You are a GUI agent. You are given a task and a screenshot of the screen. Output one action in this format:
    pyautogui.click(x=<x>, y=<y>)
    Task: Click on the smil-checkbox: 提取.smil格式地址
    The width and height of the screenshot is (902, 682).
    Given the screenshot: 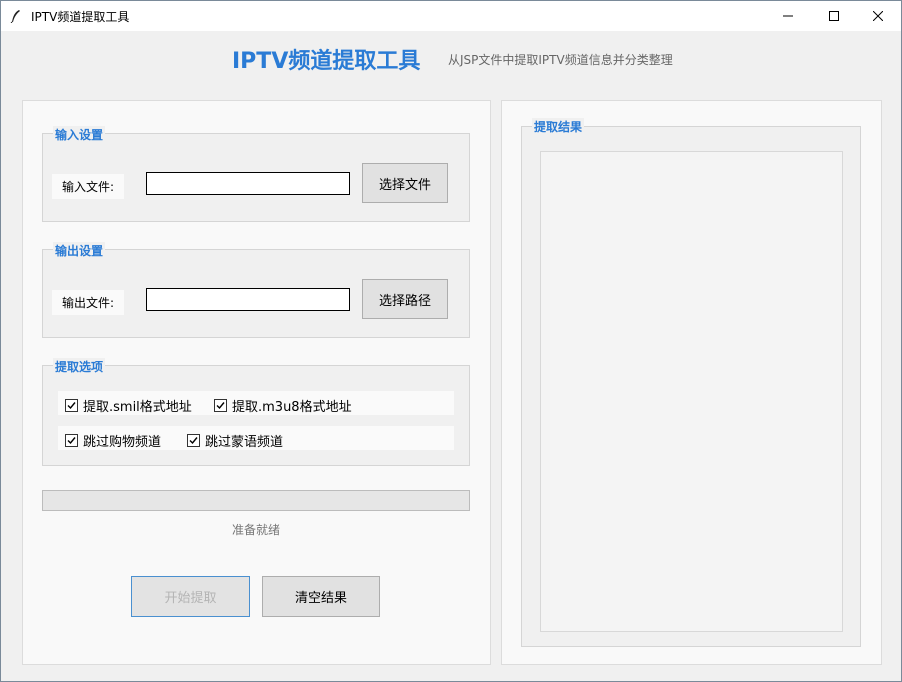 What is the action you would take?
    pyautogui.click(x=128, y=405)
    